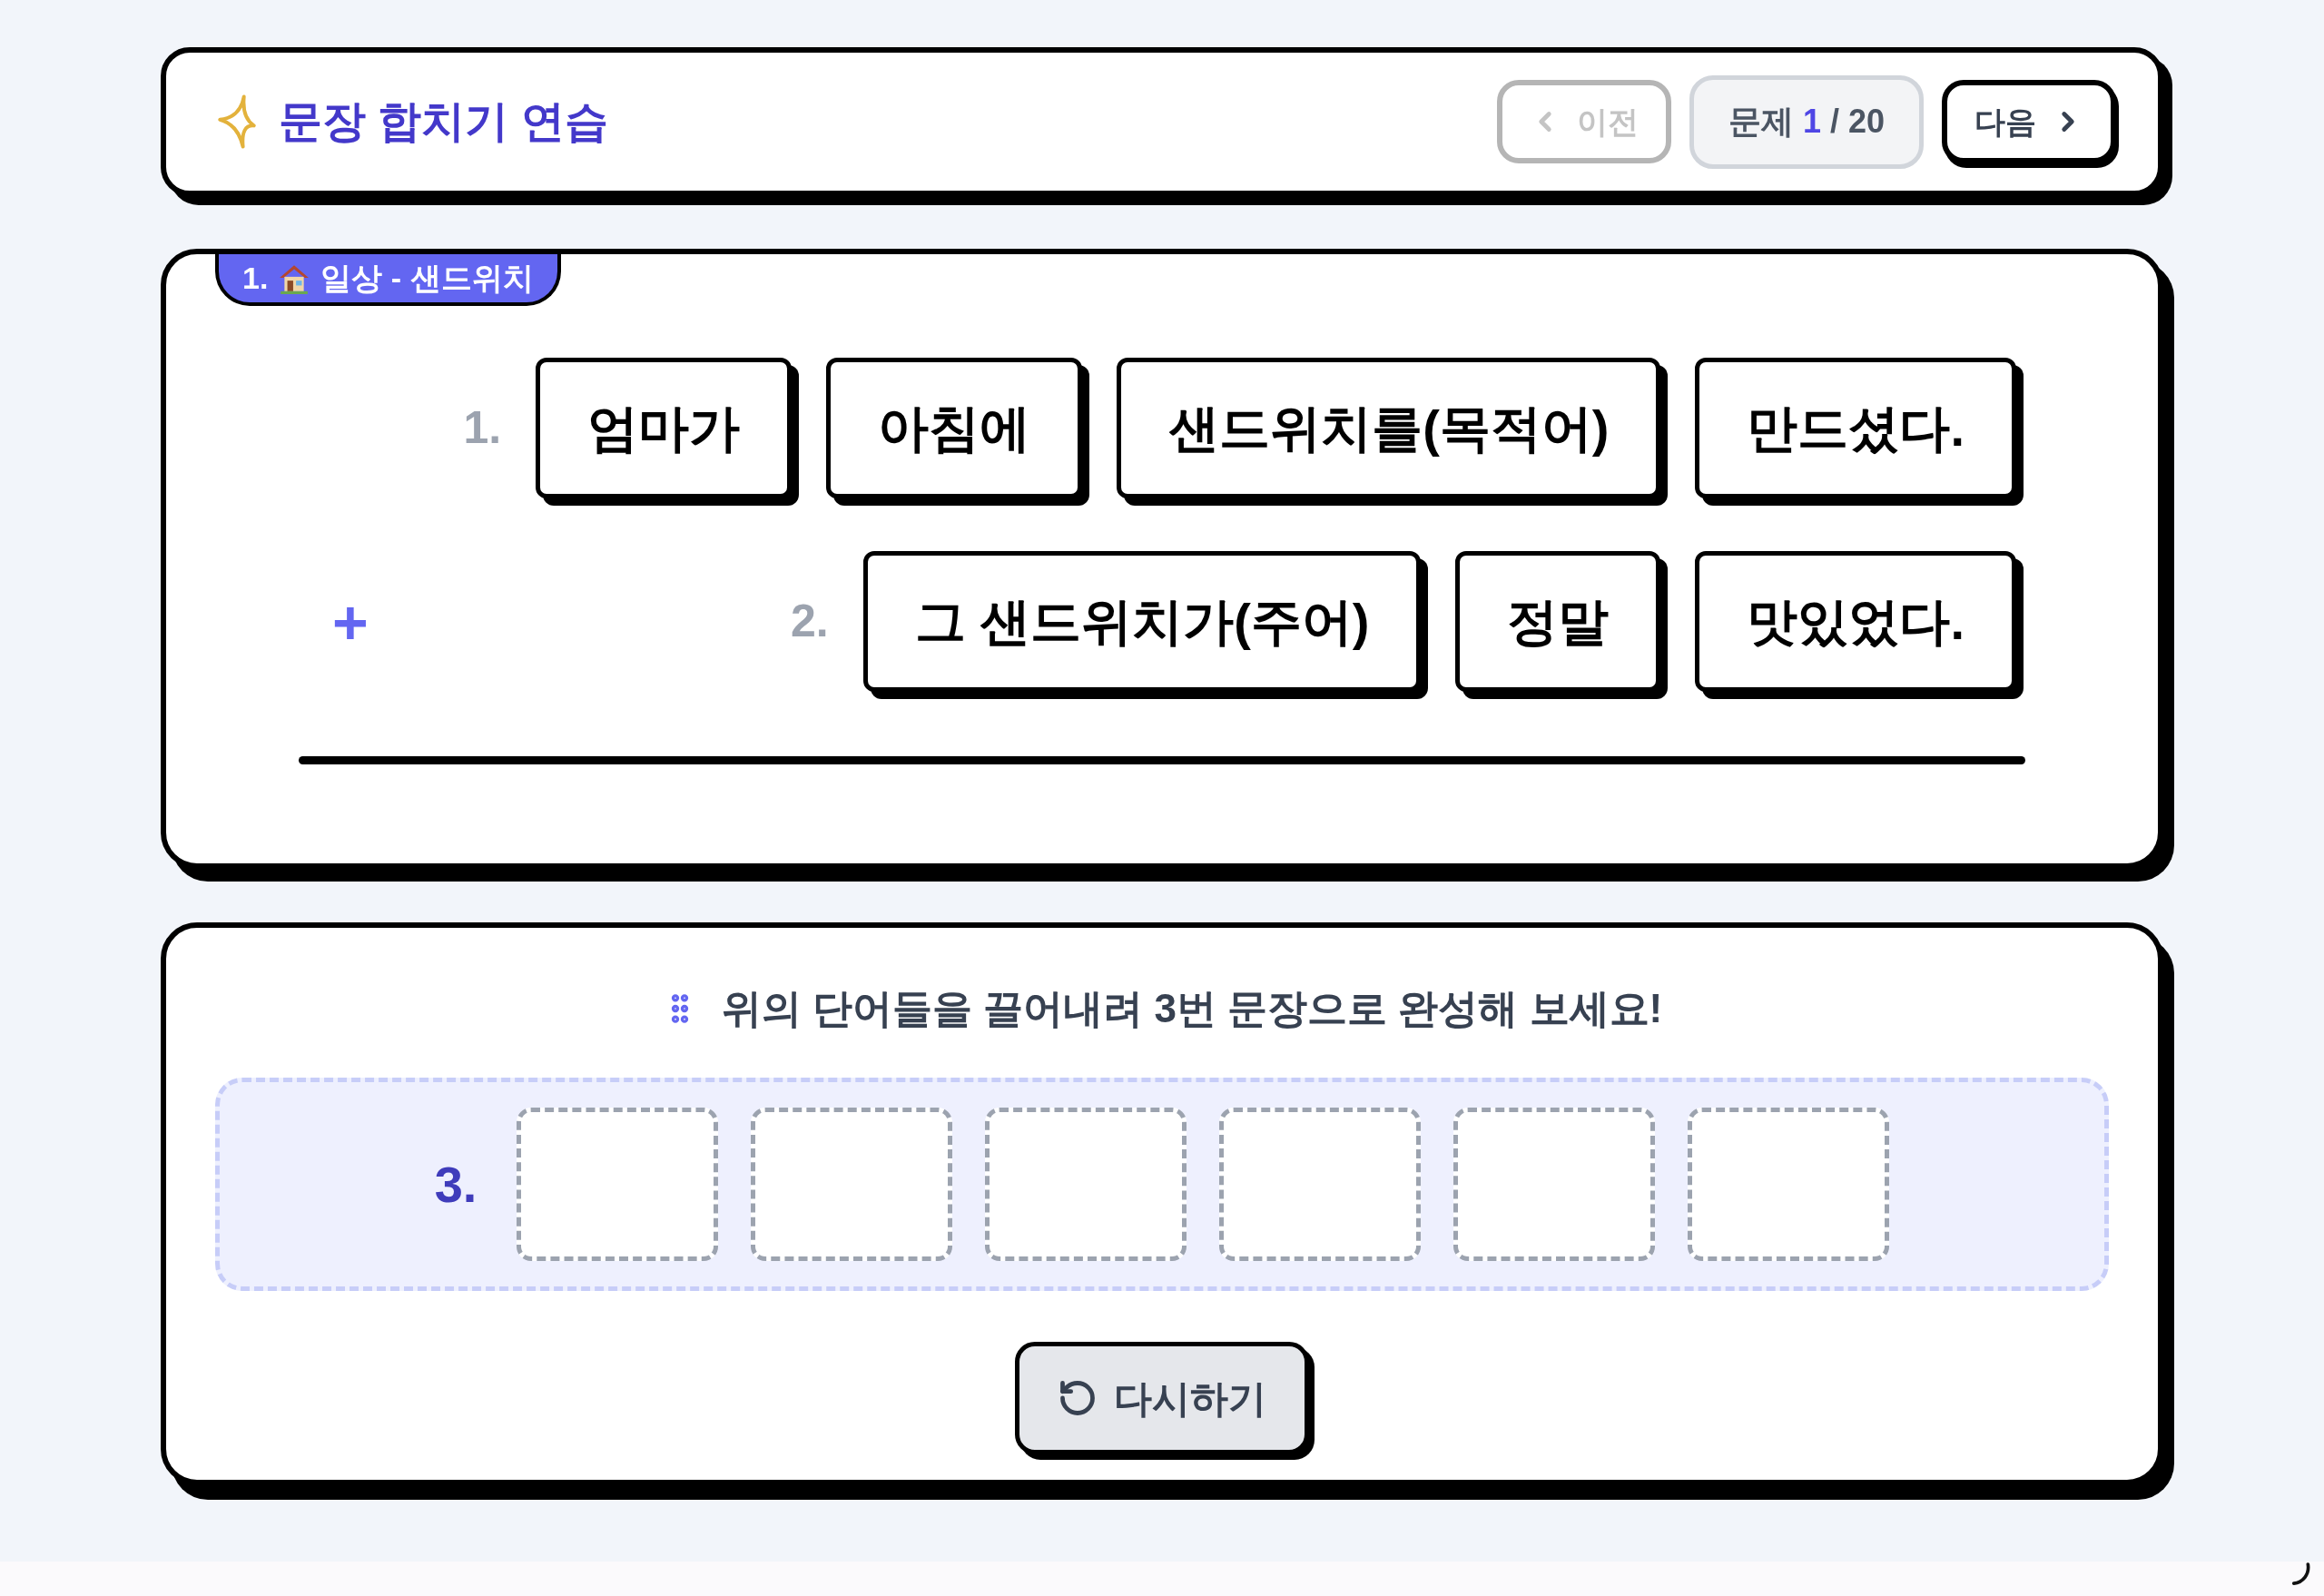  I want to click on question-counter: 문제 1 / 20, so click(1806, 121).